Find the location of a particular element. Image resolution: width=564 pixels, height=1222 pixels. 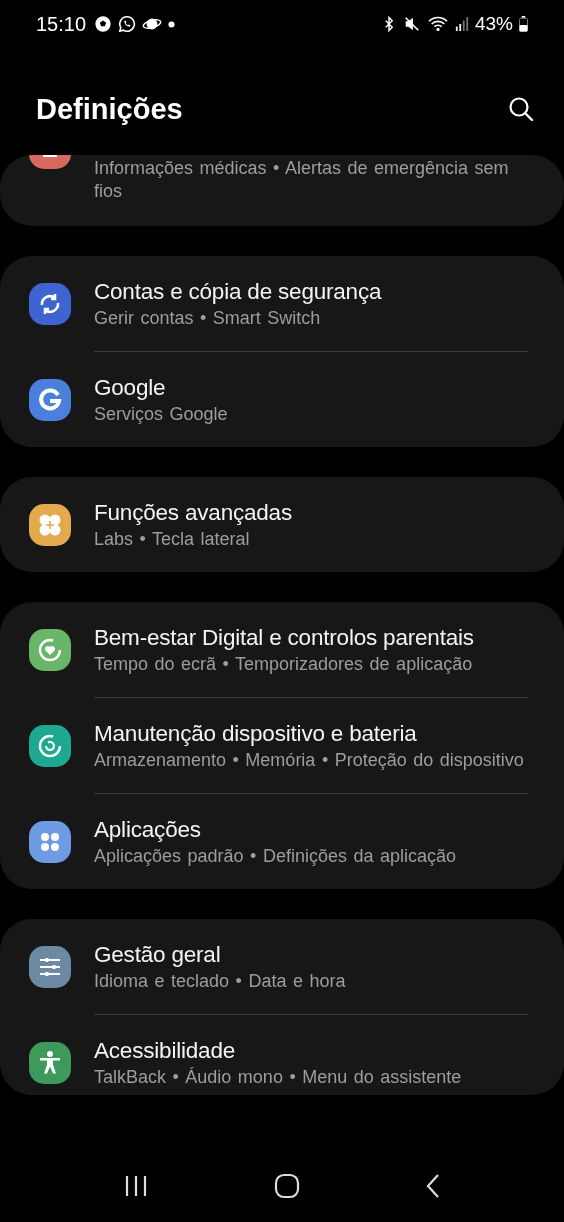

settings-item: Contas e cópia de segurança Gerir contas • Smart Switch is located at coordinates (282, 303).